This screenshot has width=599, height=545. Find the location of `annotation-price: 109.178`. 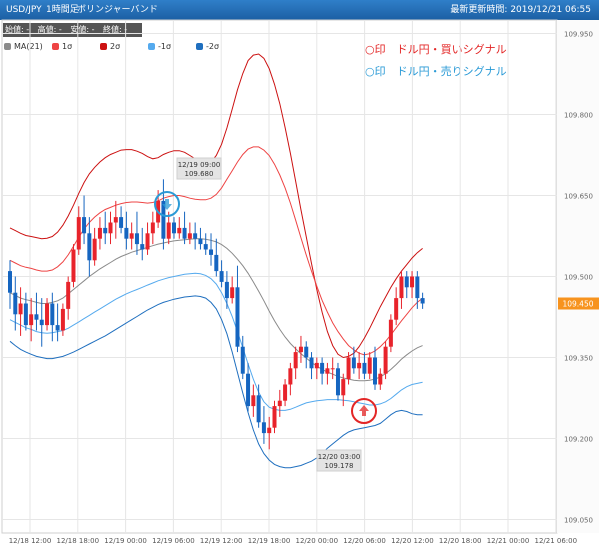

annotation-price: 109.178 is located at coordinates (339, 466).